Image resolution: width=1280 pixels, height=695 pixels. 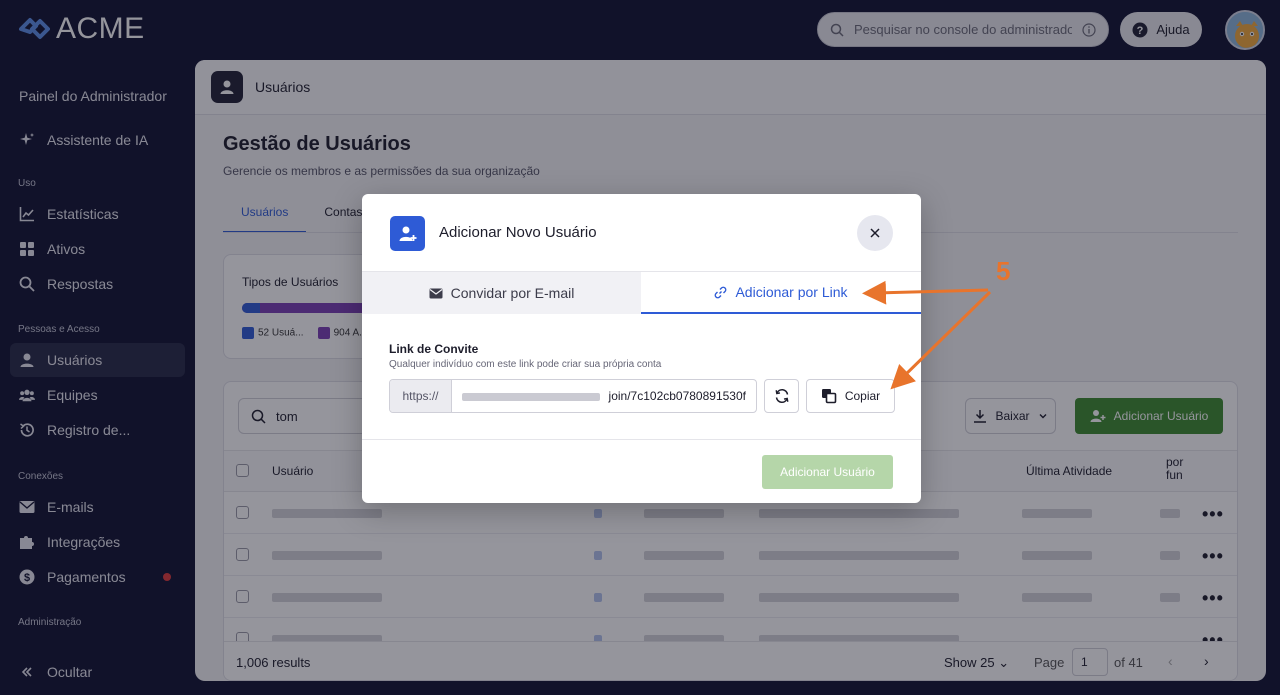 What do you see at coordinates (925, 292) in the screenshot?
I see `arrow-to-link-tab` at bounding box center [925, 292].